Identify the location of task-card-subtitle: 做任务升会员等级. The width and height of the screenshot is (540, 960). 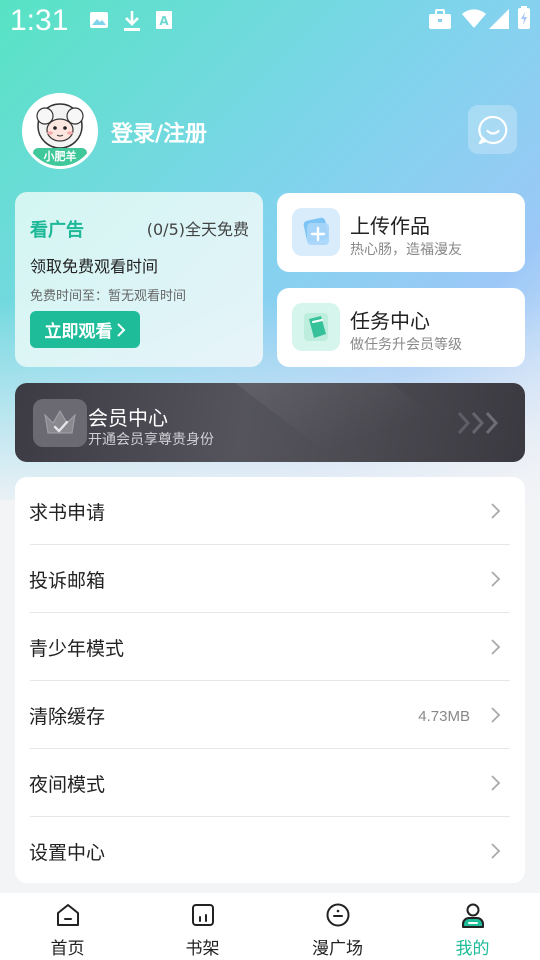
(406, 345).